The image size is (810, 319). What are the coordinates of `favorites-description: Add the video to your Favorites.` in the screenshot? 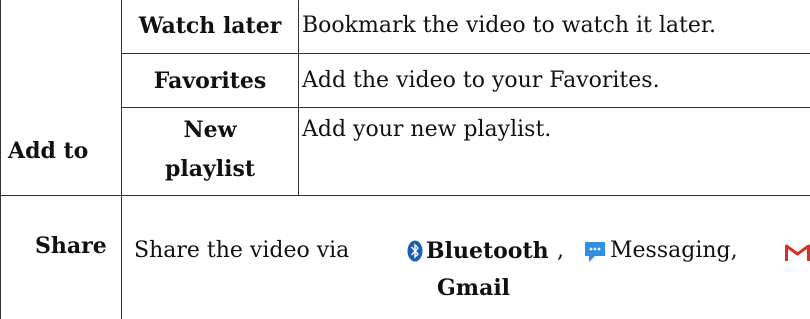 It's located at (481, 80).